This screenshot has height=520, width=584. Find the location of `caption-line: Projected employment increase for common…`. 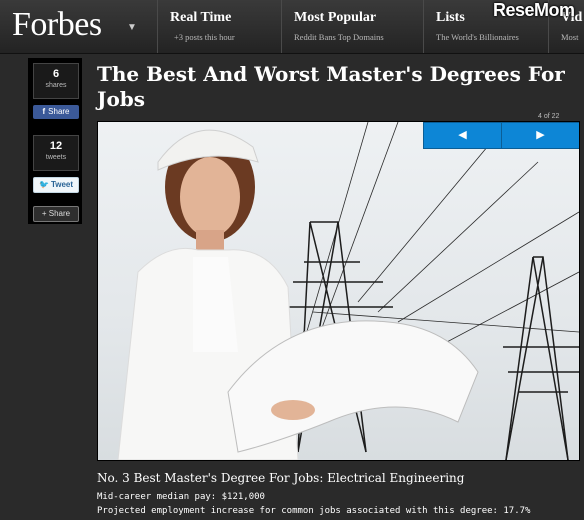

caption-line: Projected employment increase for common… is located at coordinates (314, 511).